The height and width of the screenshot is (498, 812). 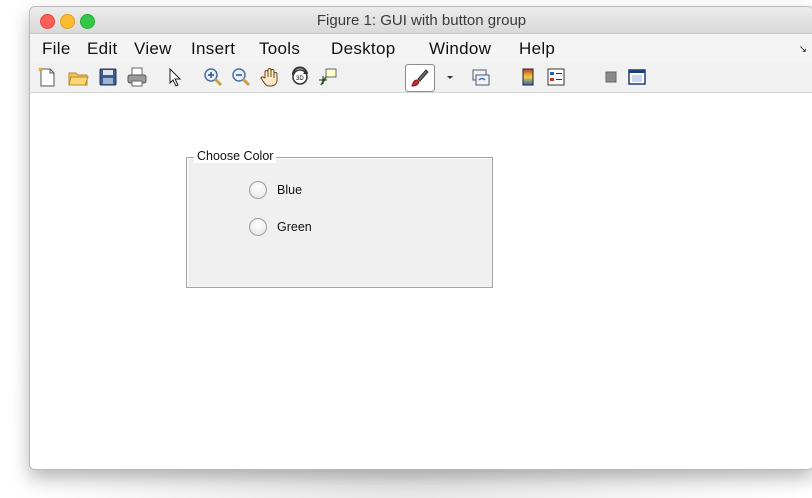 What do you see at coordinates (258, 190) in the screenshot?
I see `radio-circle-blue` at bounding box center [258, 190].